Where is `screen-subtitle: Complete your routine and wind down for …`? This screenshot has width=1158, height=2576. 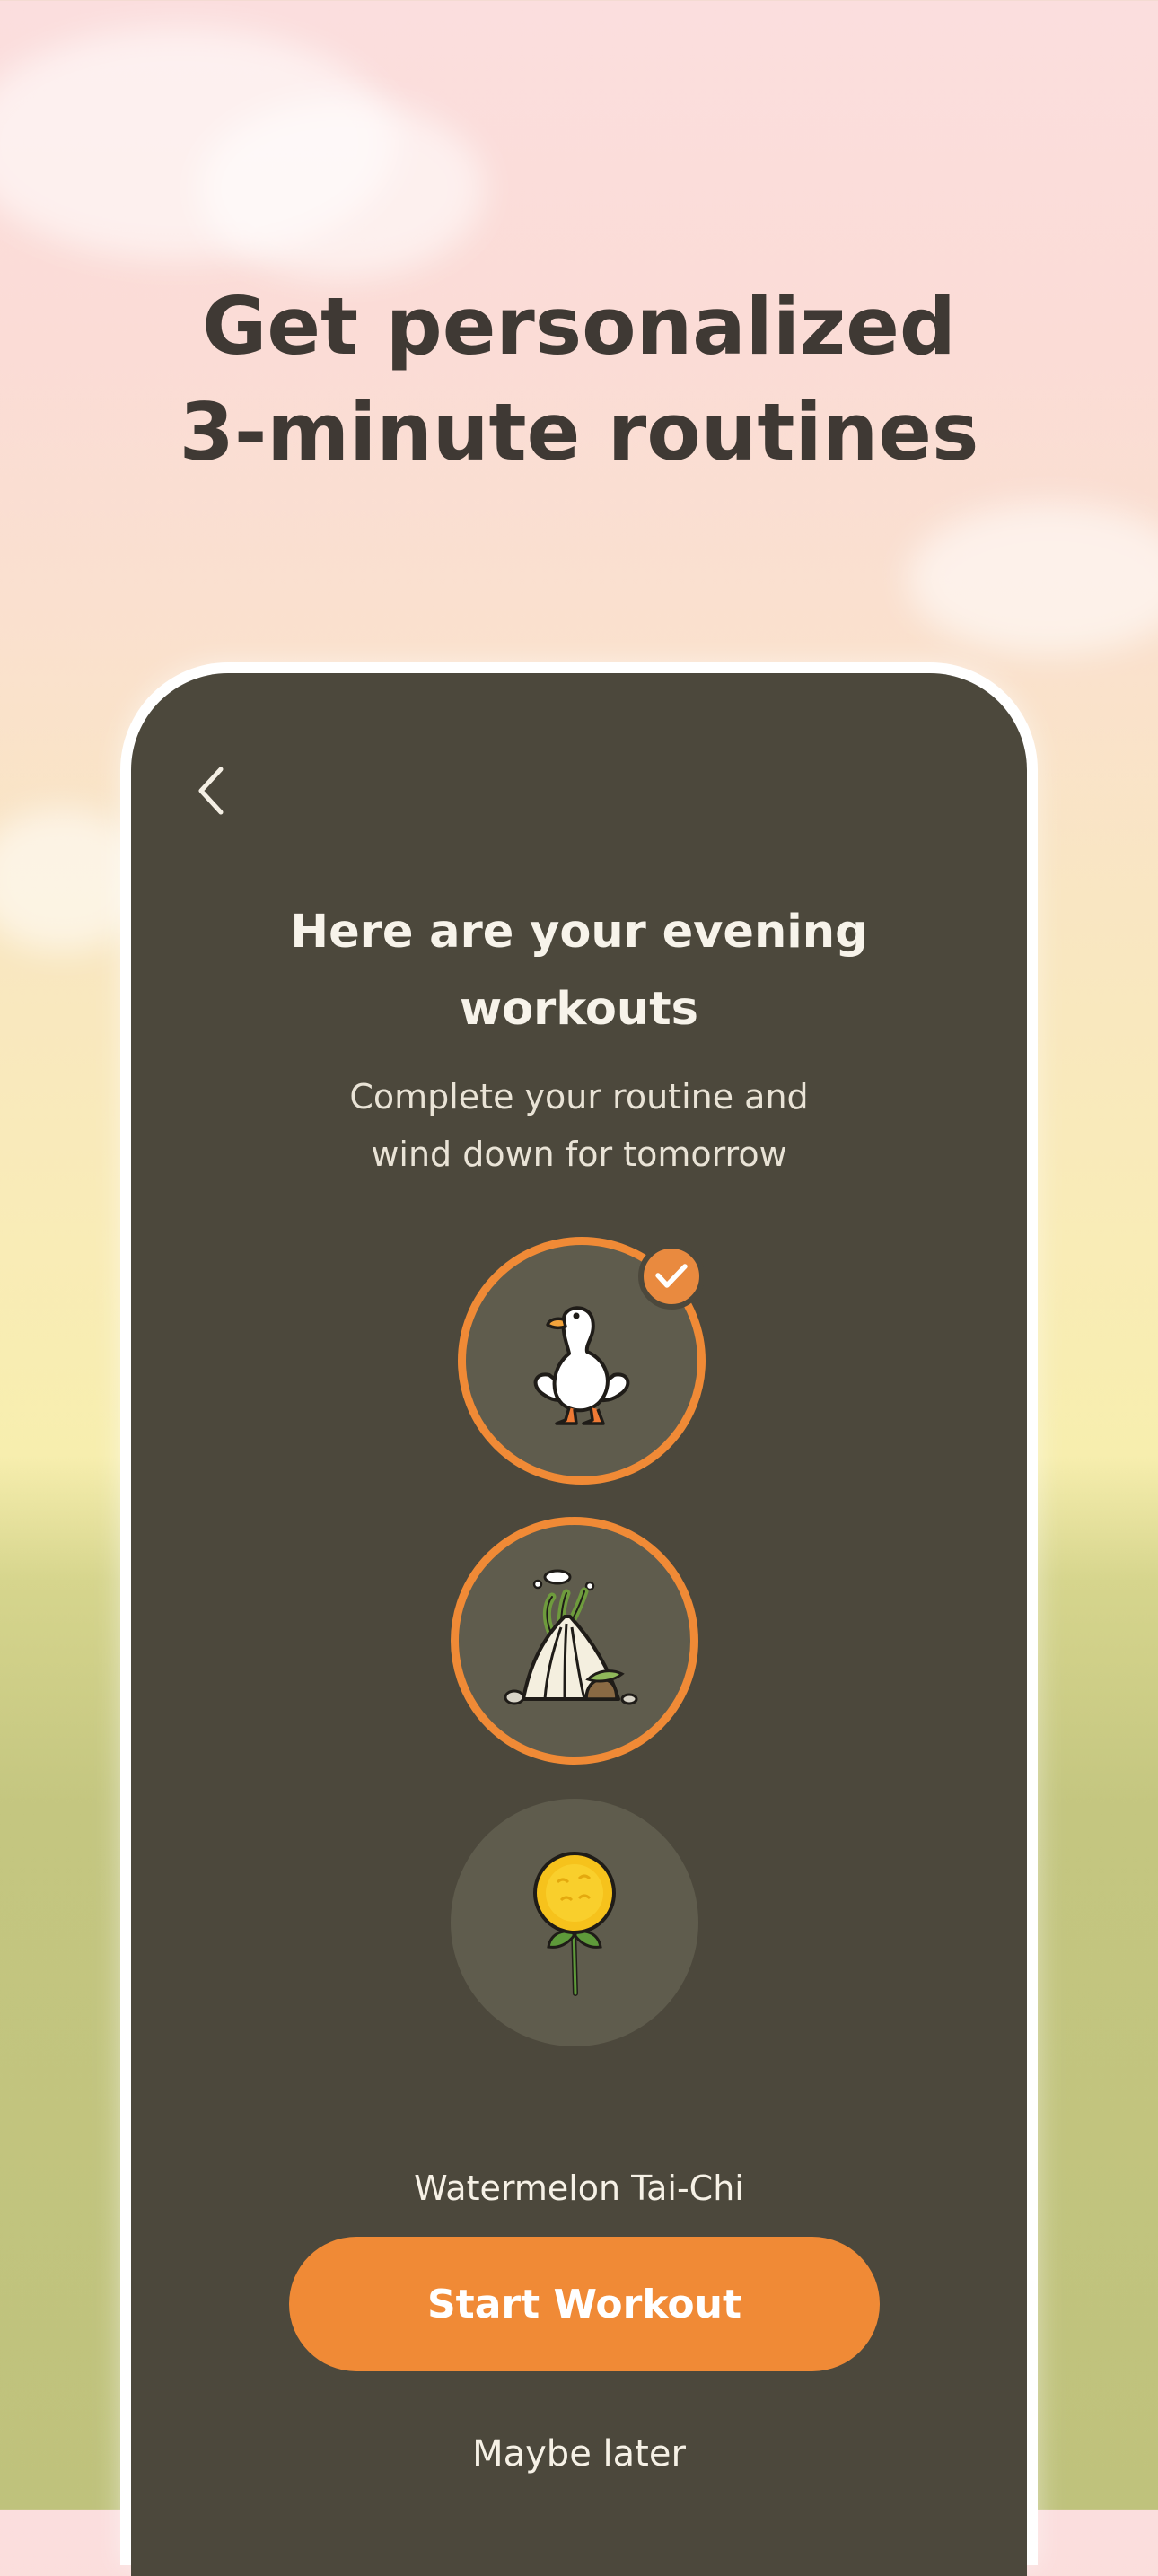 screen-subtitle: Complete your routine and wind down for … is located at coordinates (579, 1125).